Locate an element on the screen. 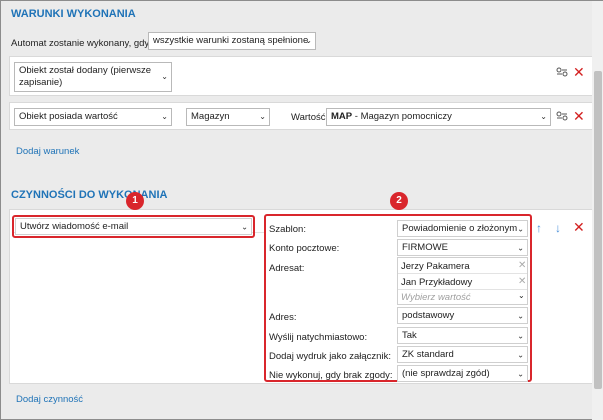 This screenshot has width=603, height=420. wyslij-select: Tak ⌄ is located at coordinates (462, 335).